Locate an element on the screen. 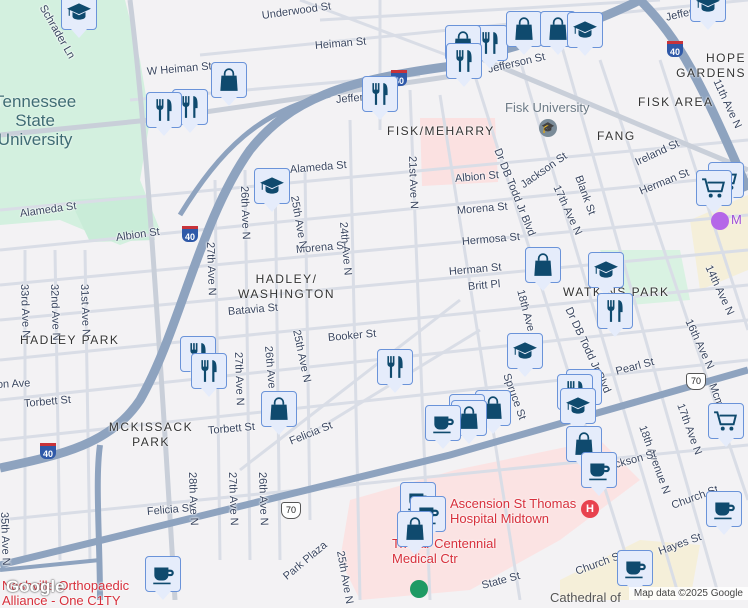 The width and height of the screenshot is (748, 608). street-label: 28th Ave N is located at coordinates (193, 498).